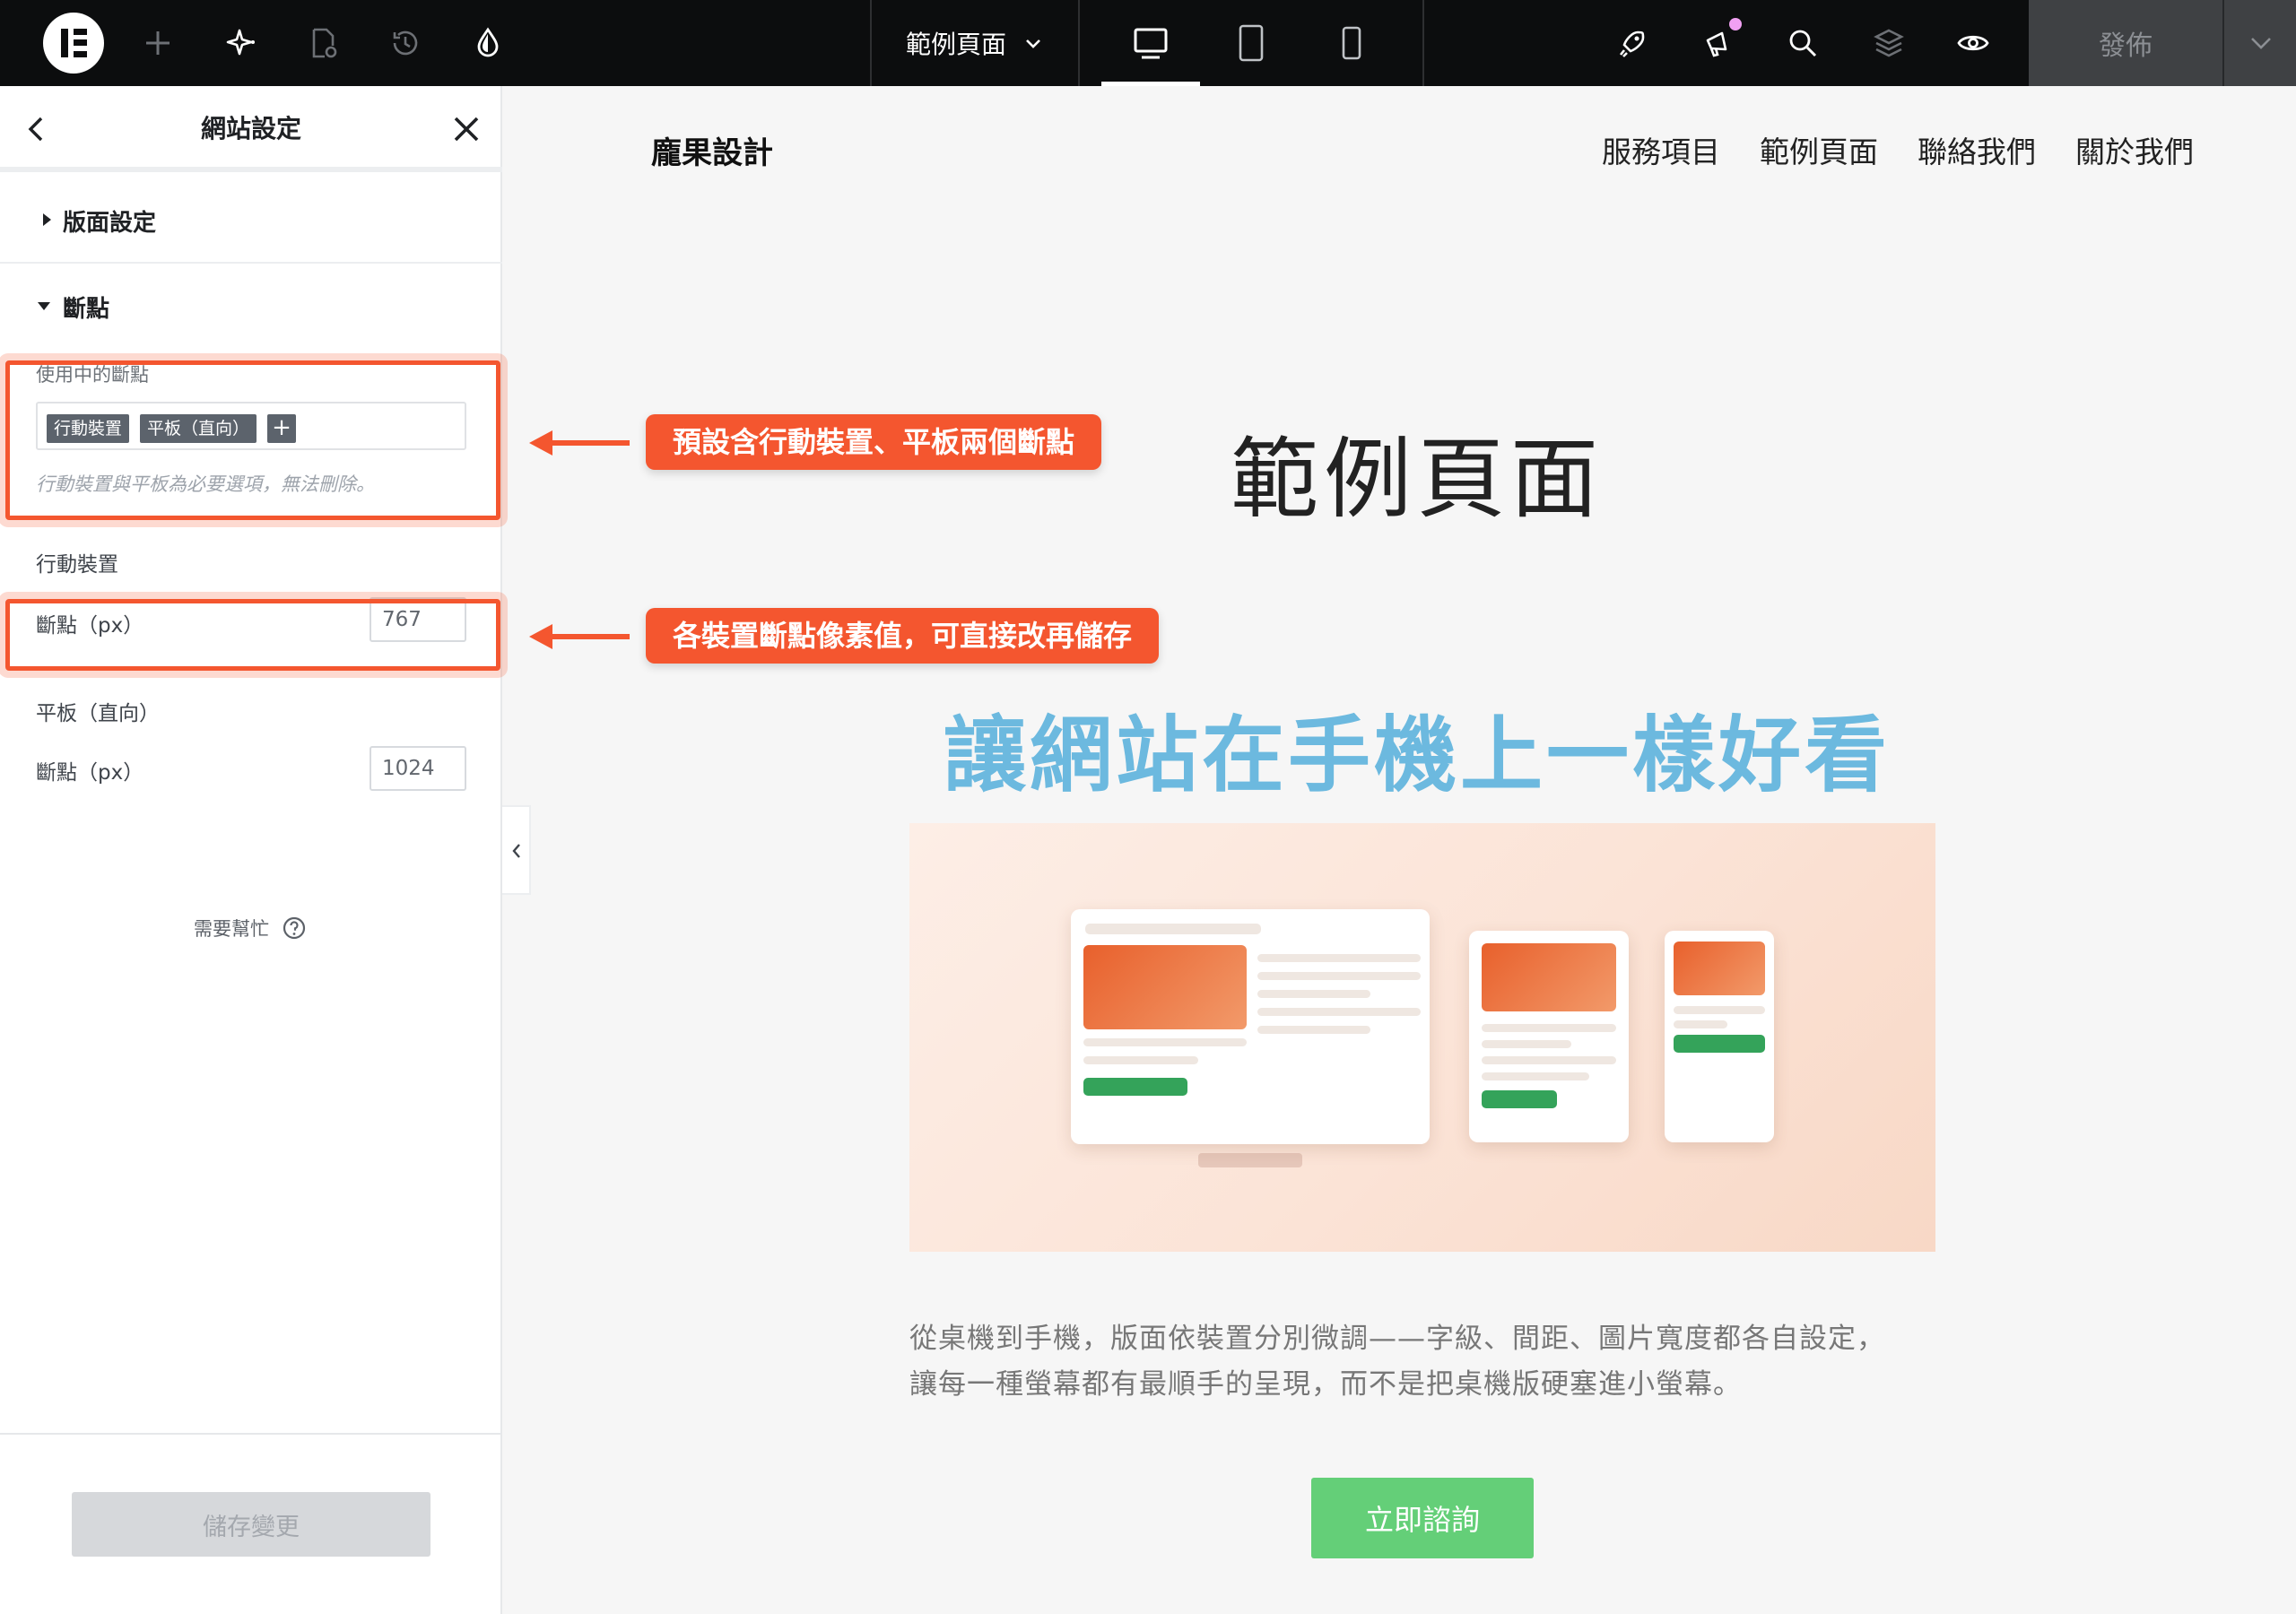  Describe the element at coordinates (1661, 149) in the screenshot. I see `nav-item-services: 服務項目` at that location.